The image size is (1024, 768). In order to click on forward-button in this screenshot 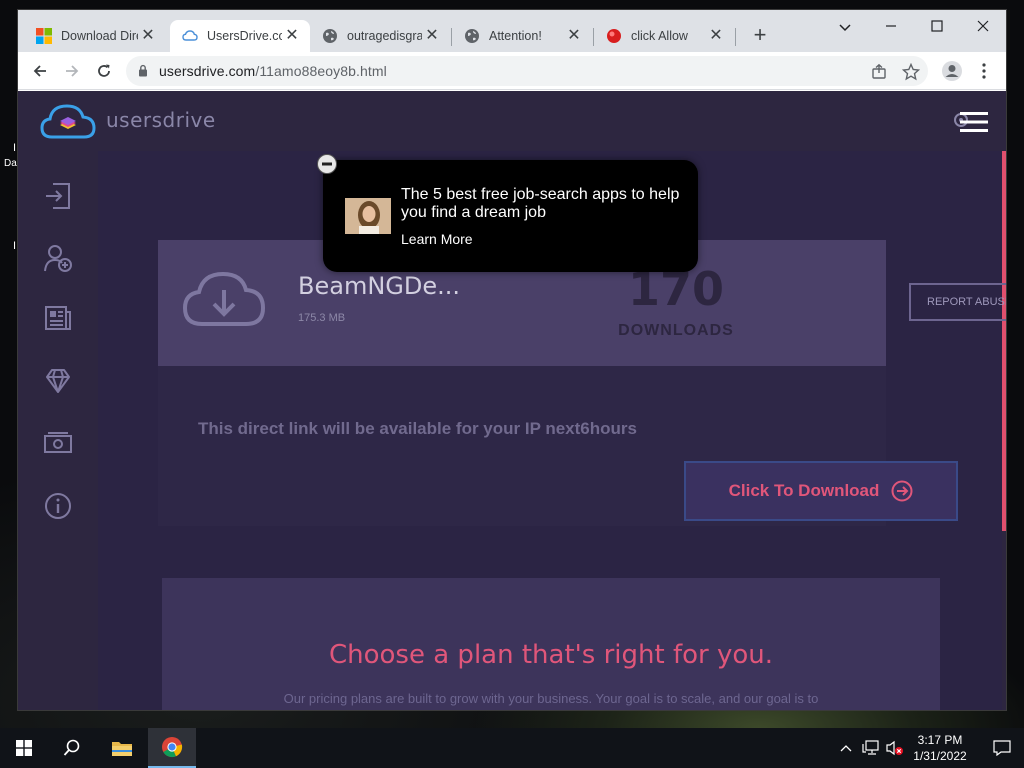, I will do `click(72, 71)`.